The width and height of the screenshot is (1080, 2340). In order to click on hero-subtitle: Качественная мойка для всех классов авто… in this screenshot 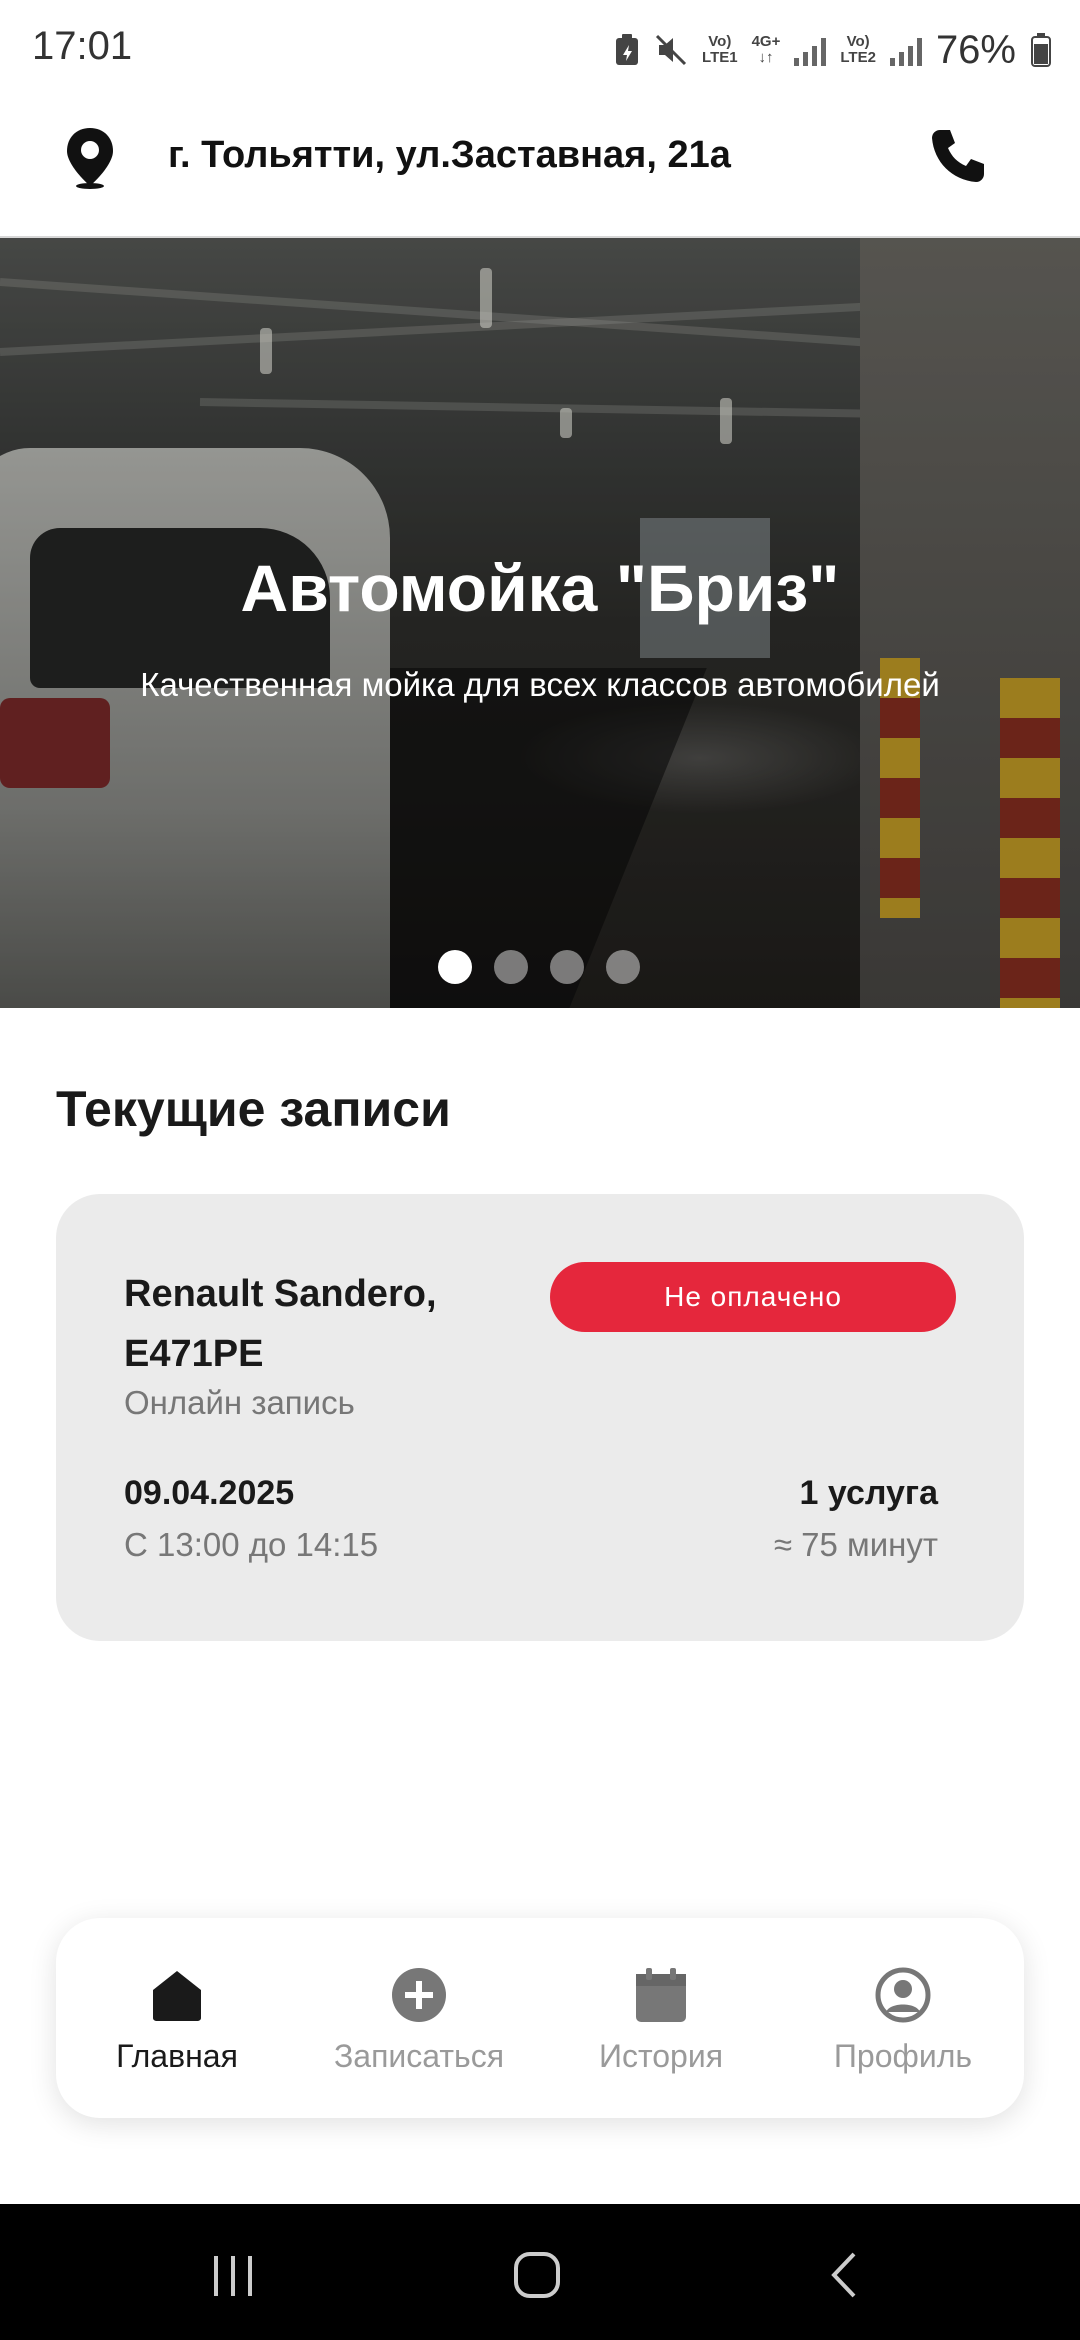, I will do `click(540, 684)`.